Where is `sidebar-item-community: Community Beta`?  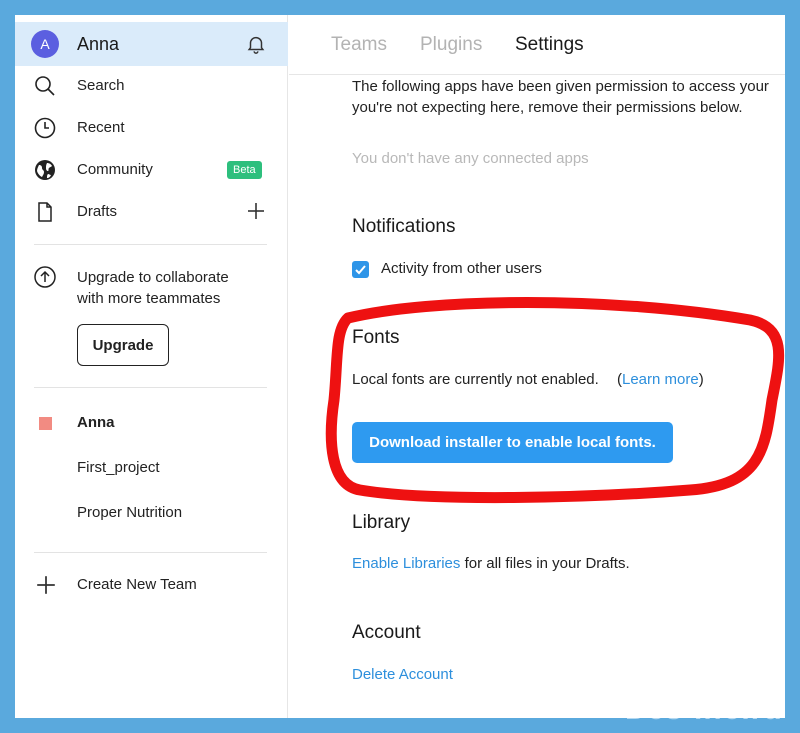
sidebar-item-community: Community Beta is located at coordinates (151, 170).